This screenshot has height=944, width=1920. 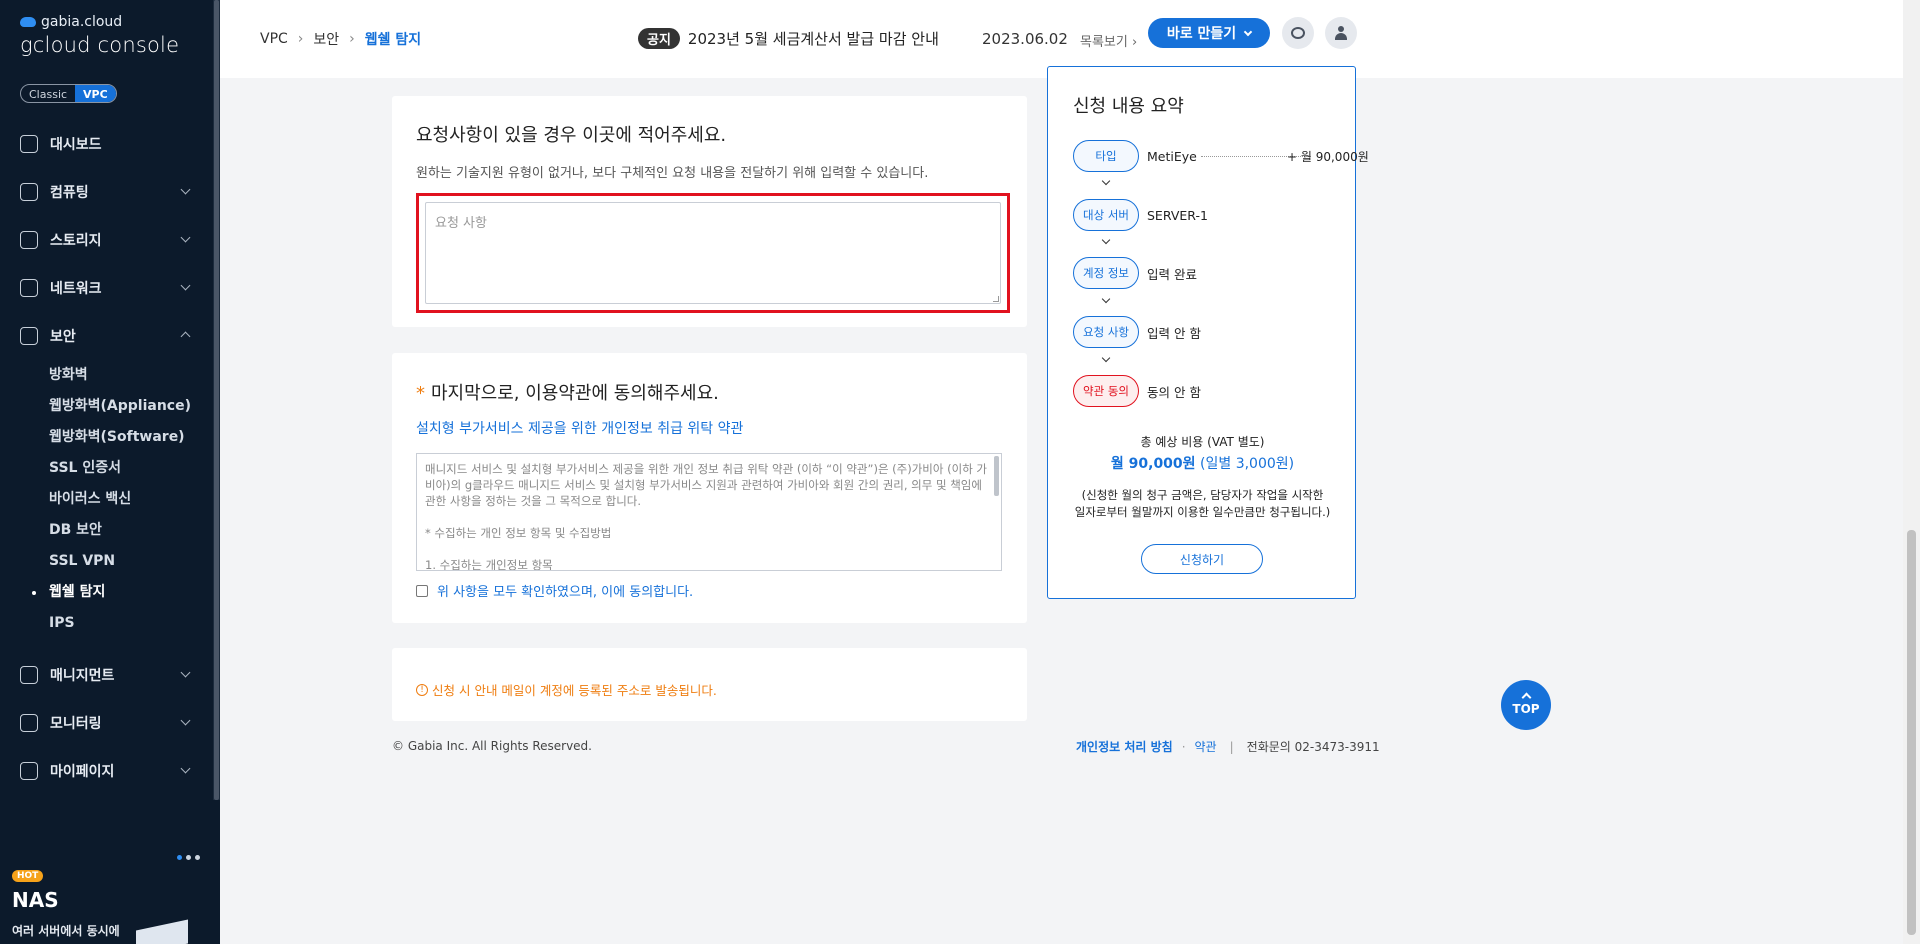 I want to click on quick-create-button: 바로 만들기, so click(x=1209, y=33).